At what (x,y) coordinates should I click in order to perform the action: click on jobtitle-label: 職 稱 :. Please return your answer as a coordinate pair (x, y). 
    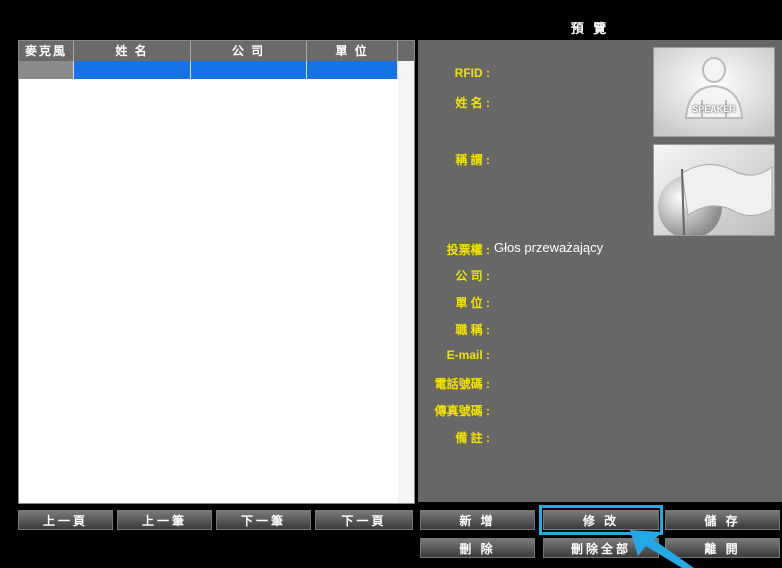
    Looking at the image, I should click on (472, 330).